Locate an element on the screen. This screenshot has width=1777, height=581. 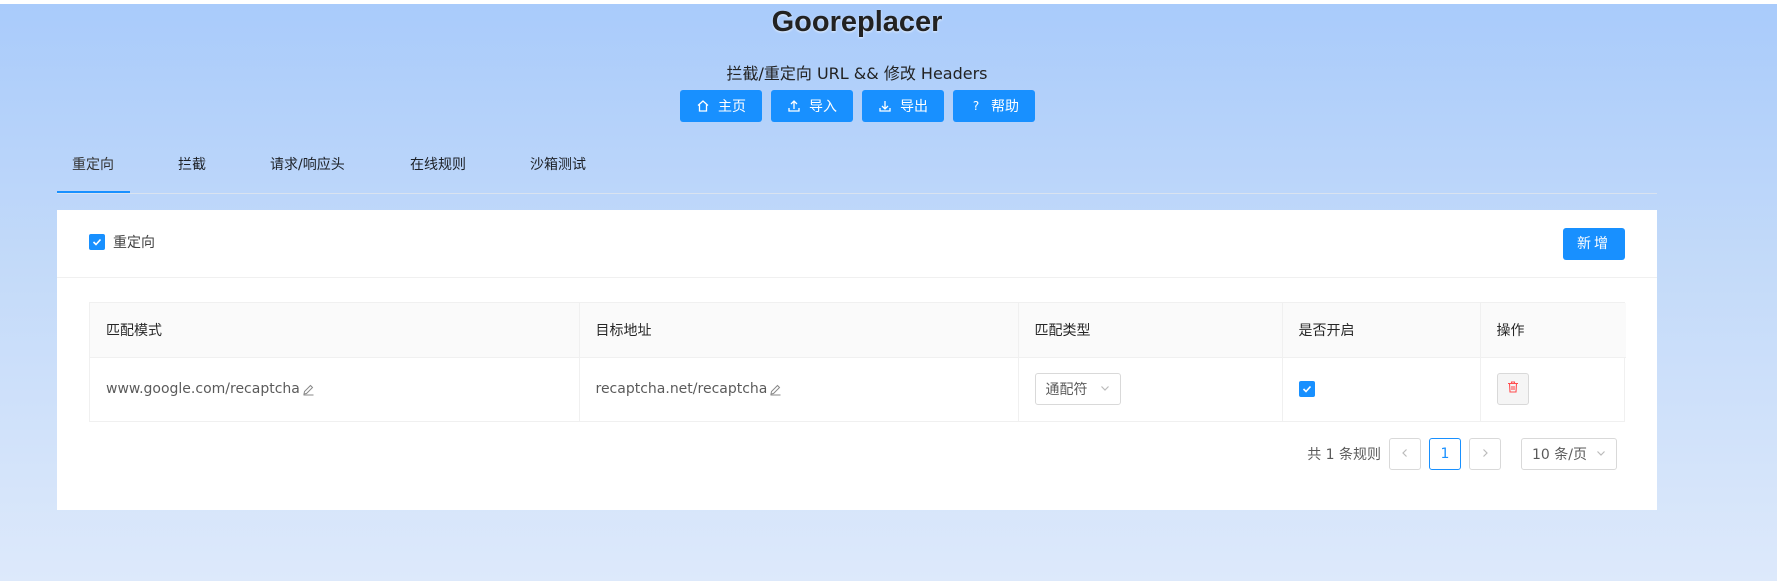
tab-sandbox: 沙箱测试 is located at coordinates (558, 172).